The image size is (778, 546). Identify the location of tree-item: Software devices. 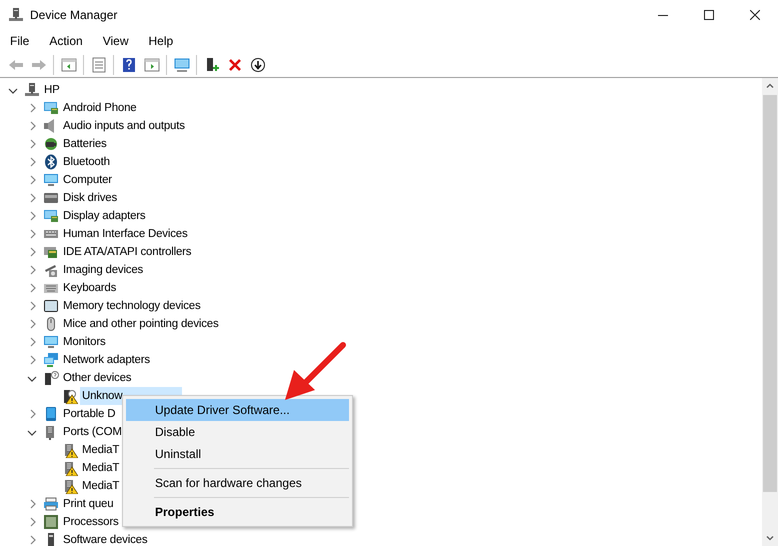
(105, 538).